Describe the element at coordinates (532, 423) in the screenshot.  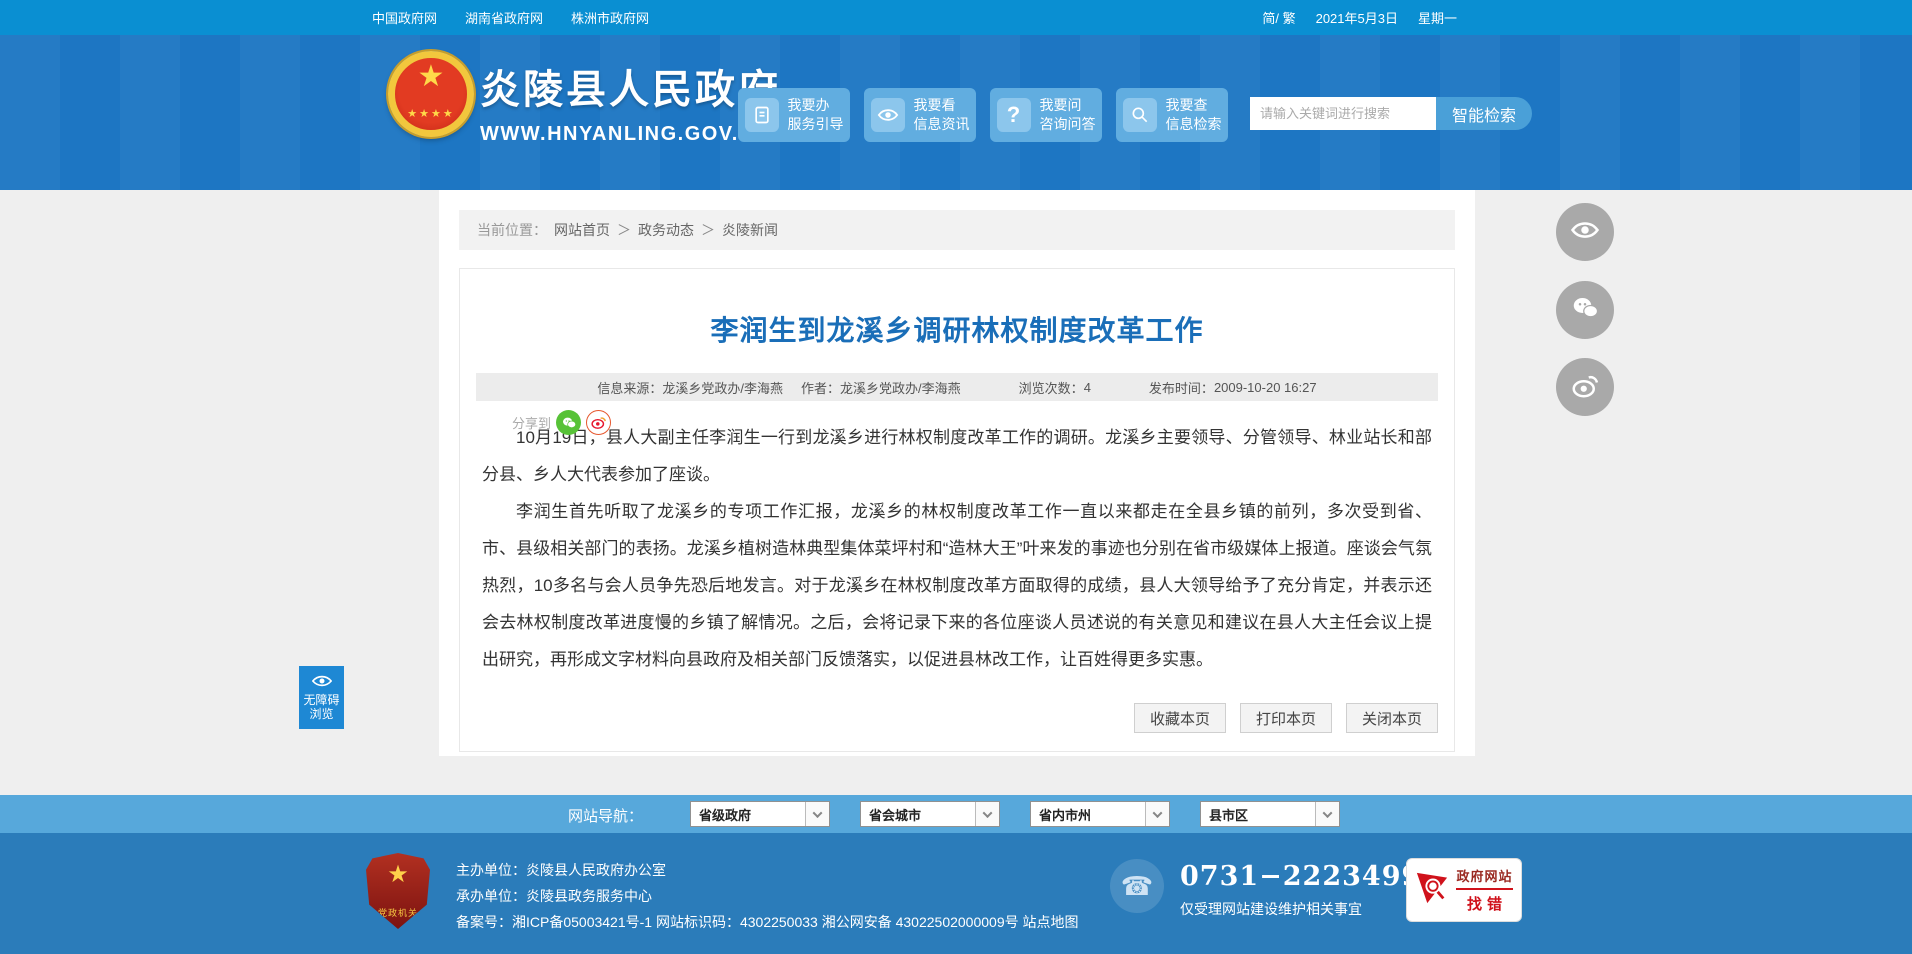
I see `share-label: 分享到` at that location.